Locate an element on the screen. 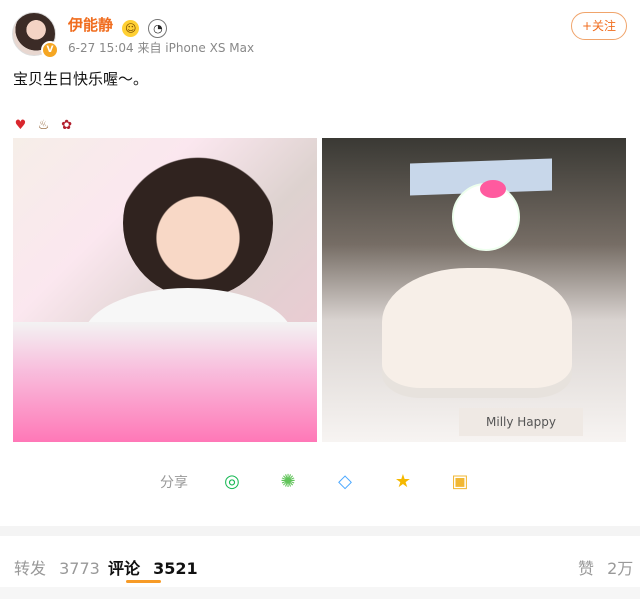 This screenshot has width=640, height=599. tab-likes-label: 赞 is located at coordinates (586, 568).